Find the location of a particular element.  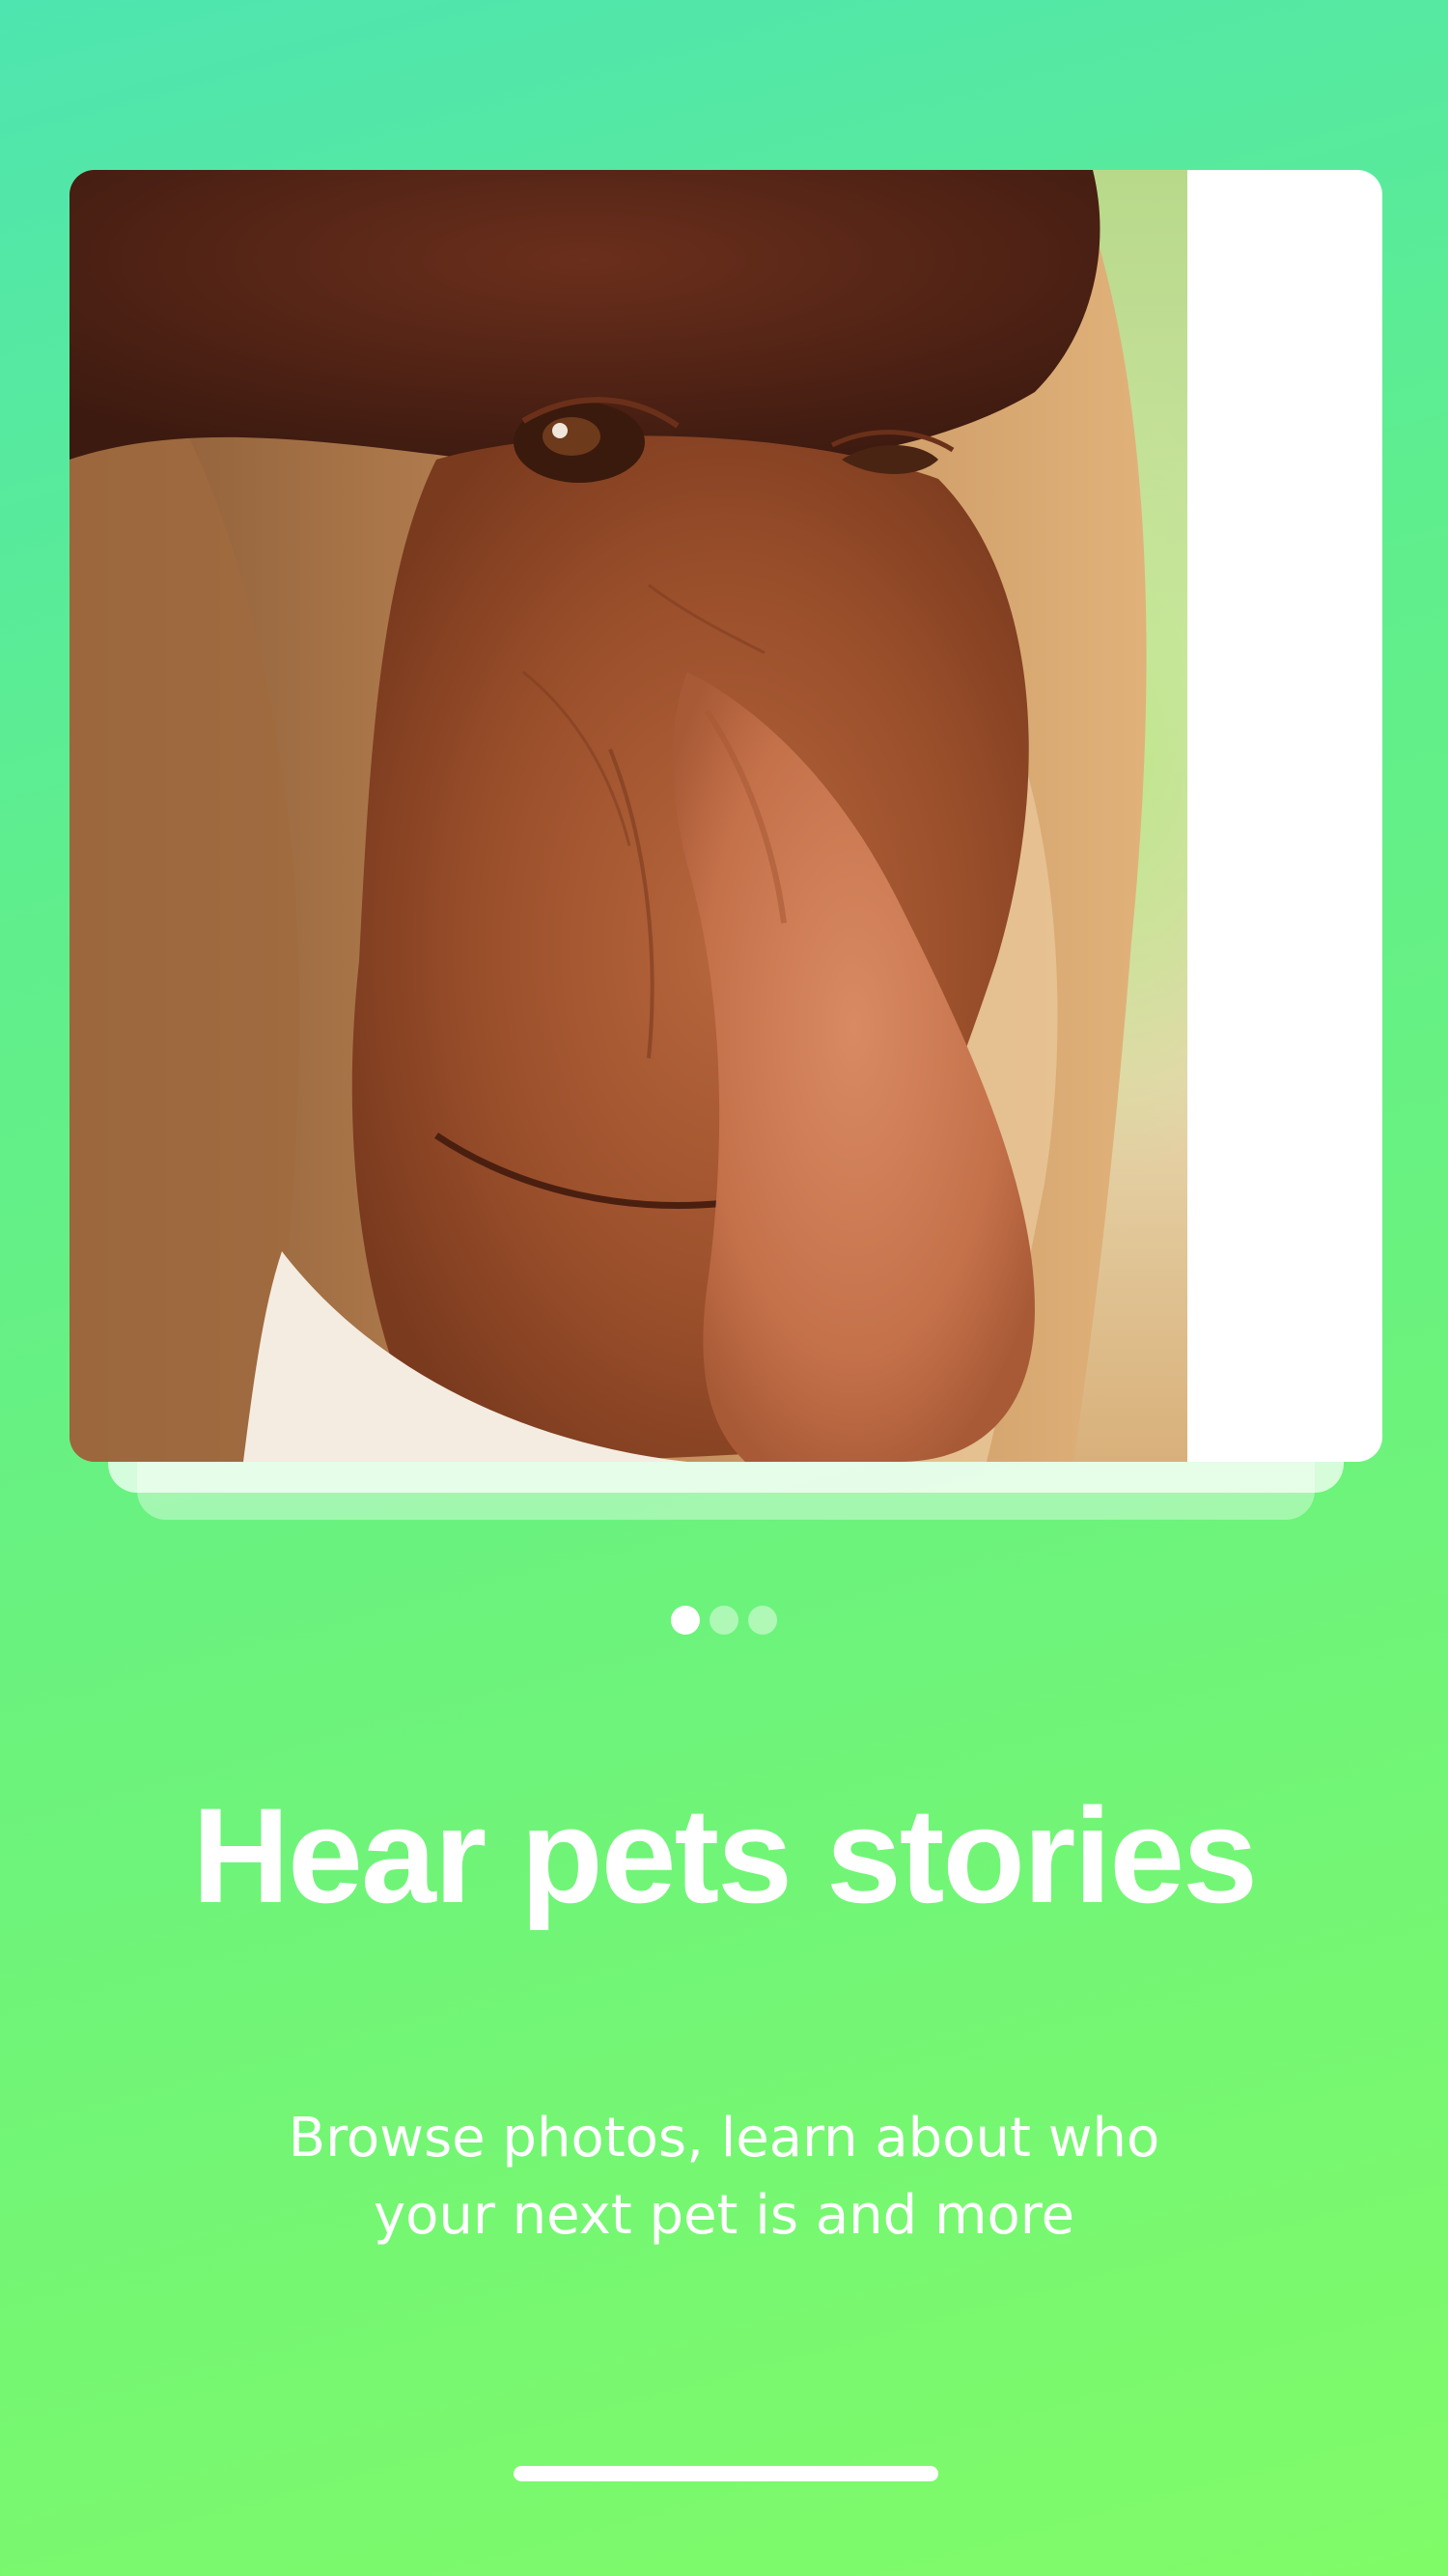

carousel-pager is located at coordinates (724, 1621).